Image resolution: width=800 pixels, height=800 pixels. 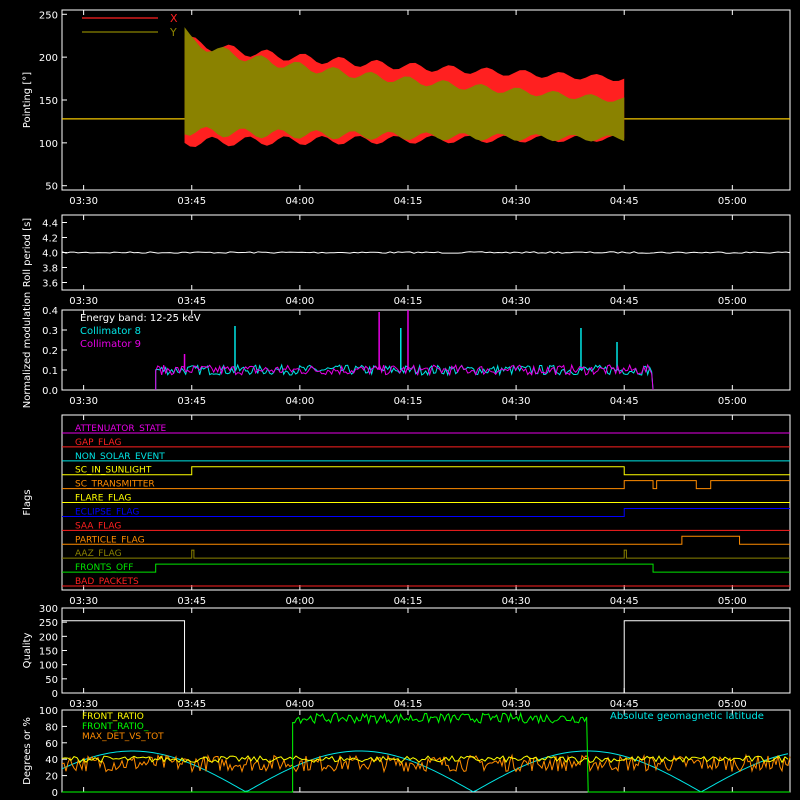 I want to click on legend-label: Y, so click(x=173, y=32).